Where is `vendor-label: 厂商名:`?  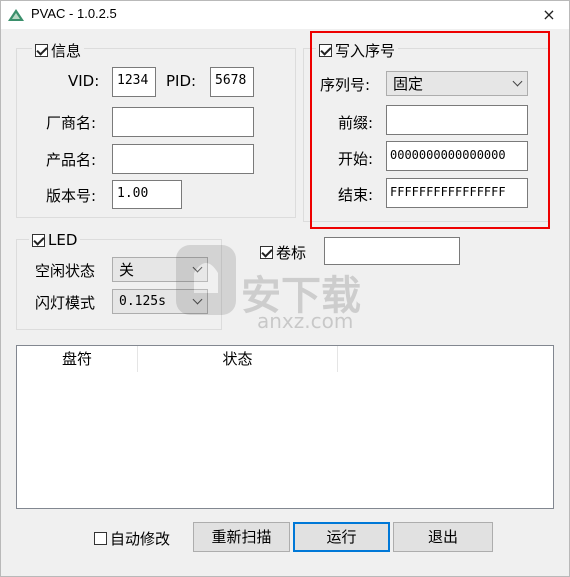 vendor-label: 厂商名: is located at coordinates (71, 123).